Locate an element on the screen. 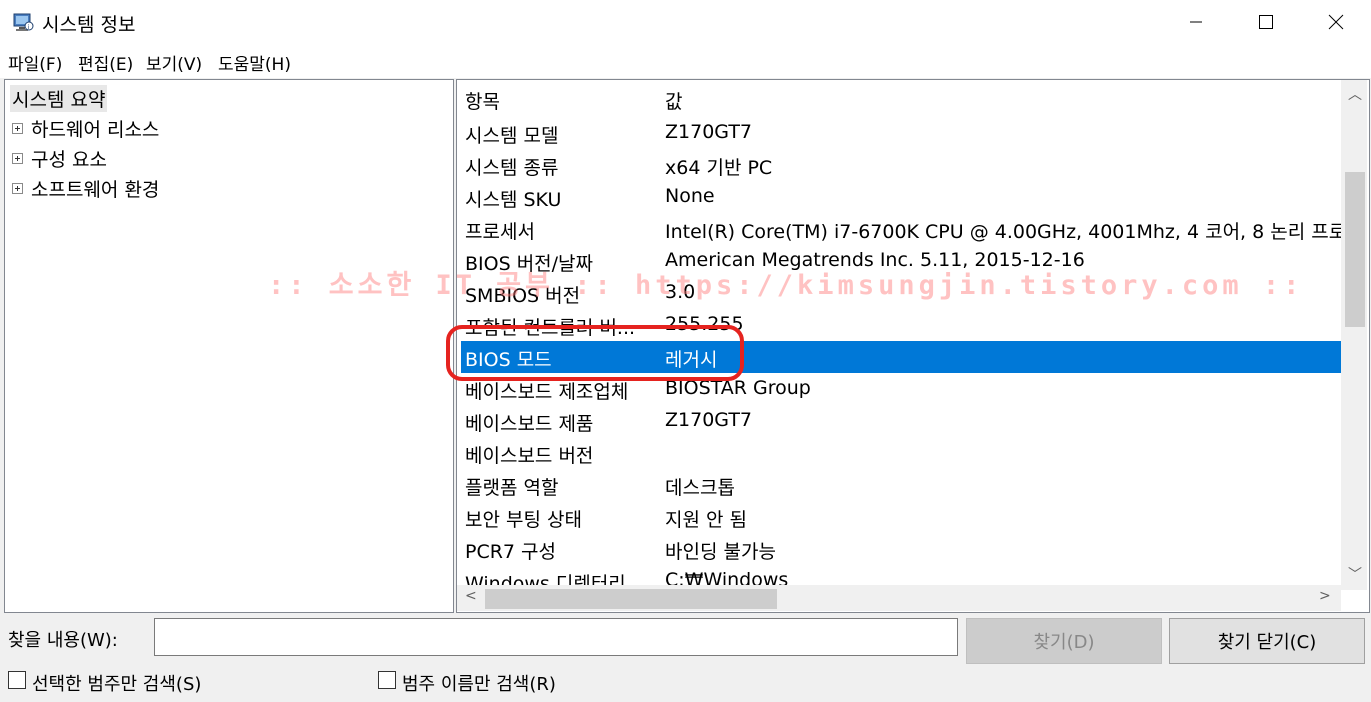  column-header-value: 값 is located at coordinates (673, 100).